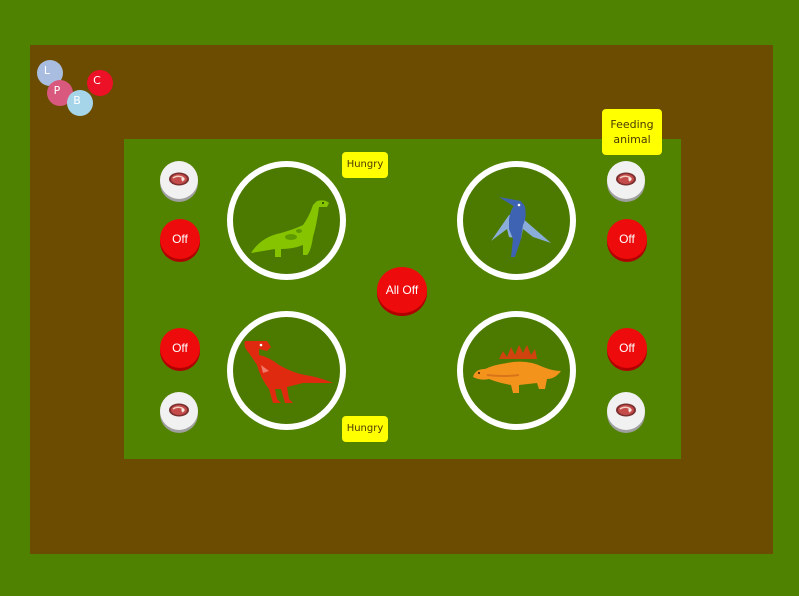 Image resolution: width=799 pixels, height=596 pixels. I want to click on feed-button-top-left, so click(179, 180).